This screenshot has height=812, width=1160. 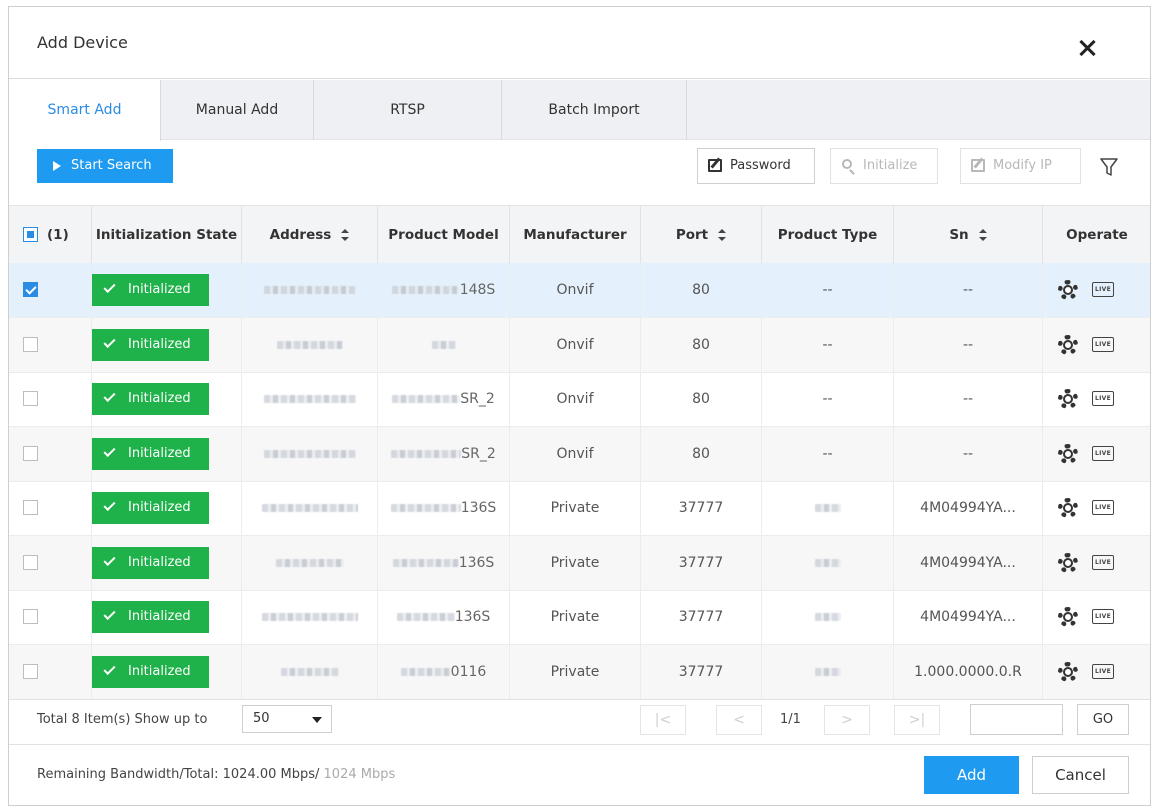 What do you see at coordinates (575, 235) in the screenshot?
I see `header-manufacturer: Manufacturer` at bounding box center [575, 235].